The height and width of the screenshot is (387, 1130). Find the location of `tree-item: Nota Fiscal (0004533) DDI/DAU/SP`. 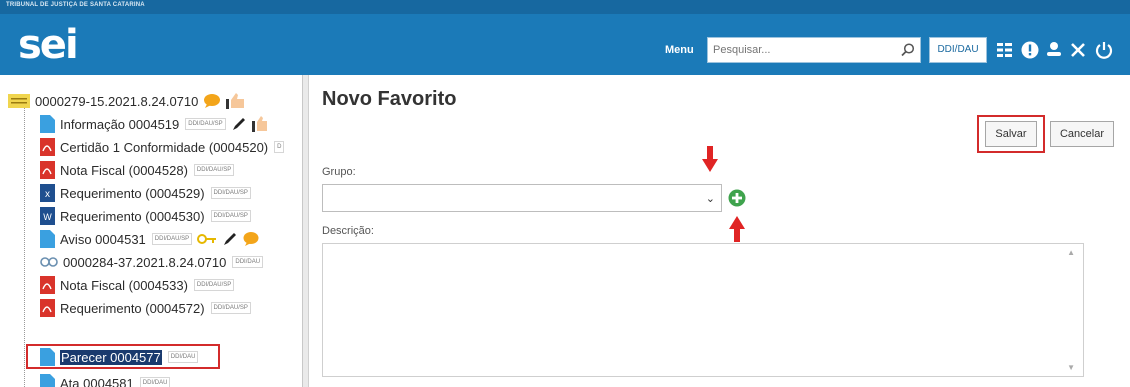

tree-item: Nota Fiscal (0004533) DDI/DAU/SP is located at coordinates (137, 285).